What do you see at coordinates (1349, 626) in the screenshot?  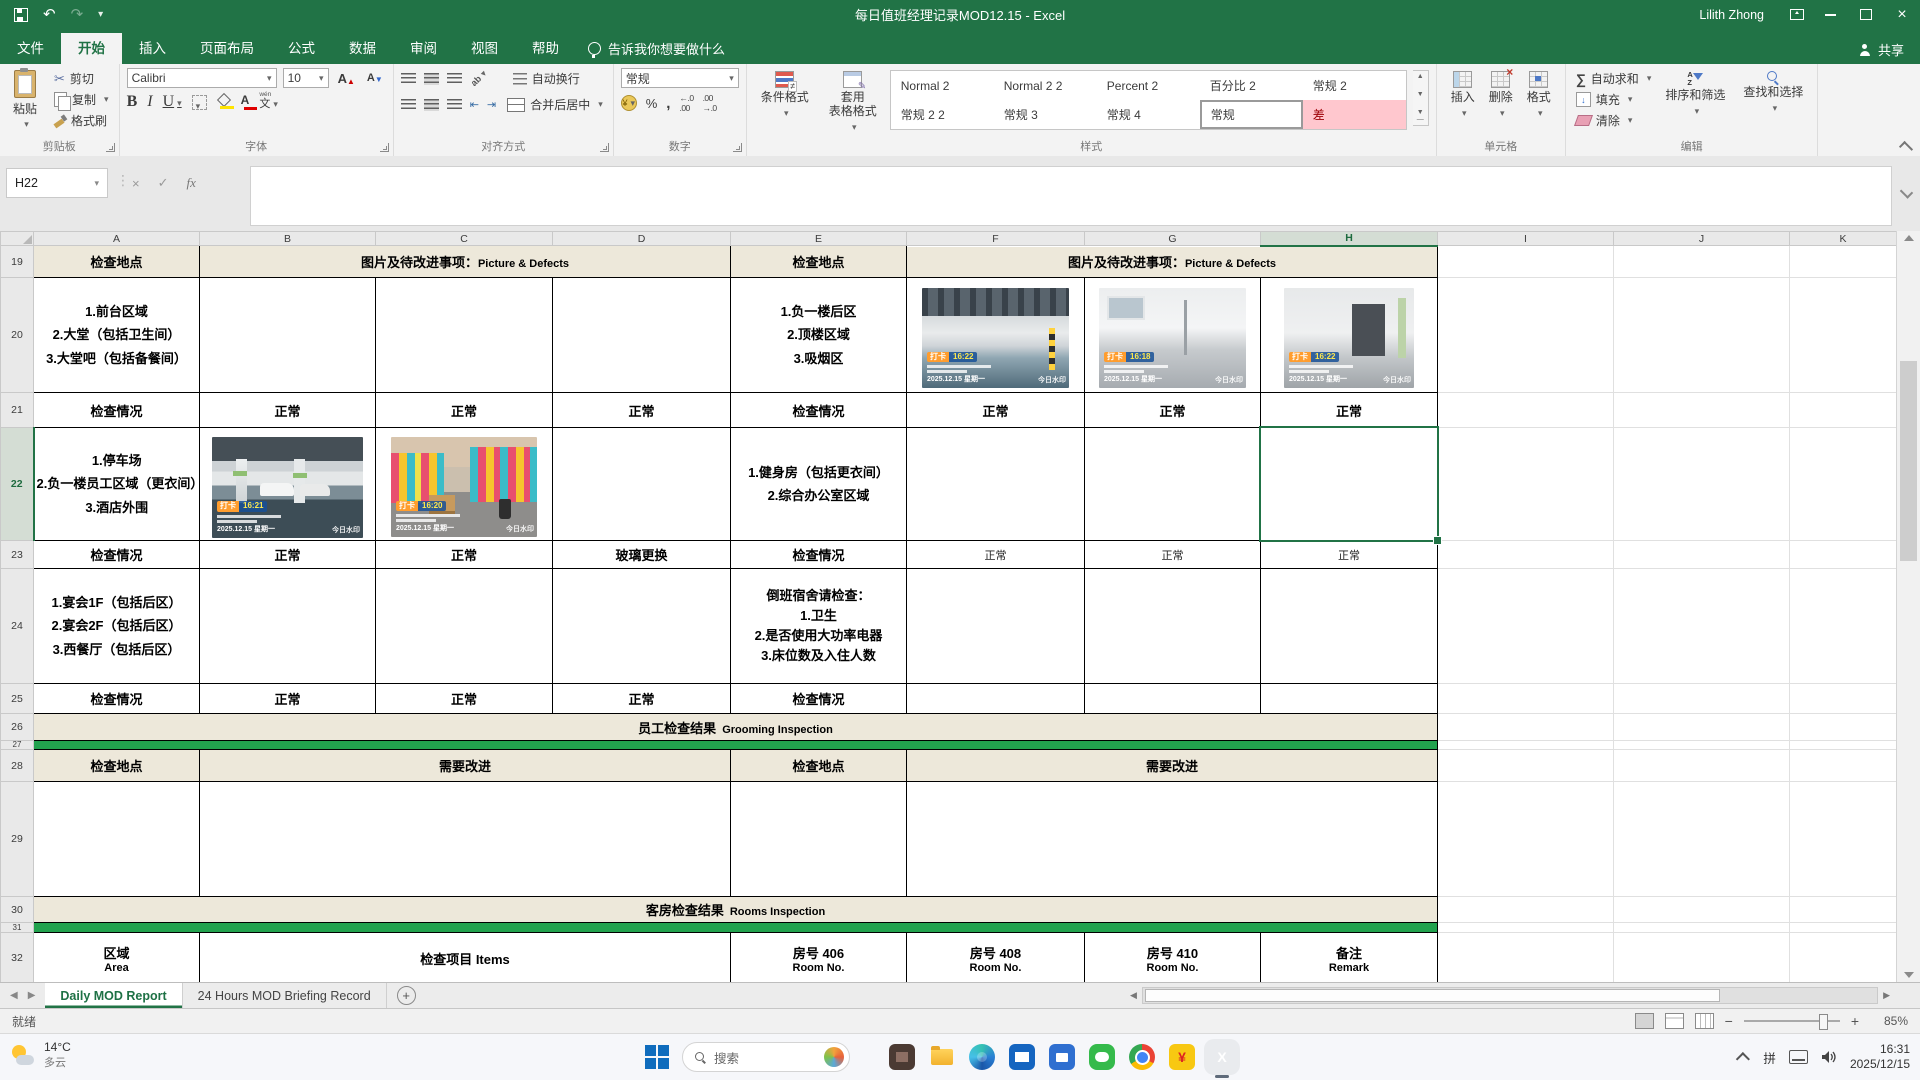 I see `cell-h24` at bounding box center [1349, 626].